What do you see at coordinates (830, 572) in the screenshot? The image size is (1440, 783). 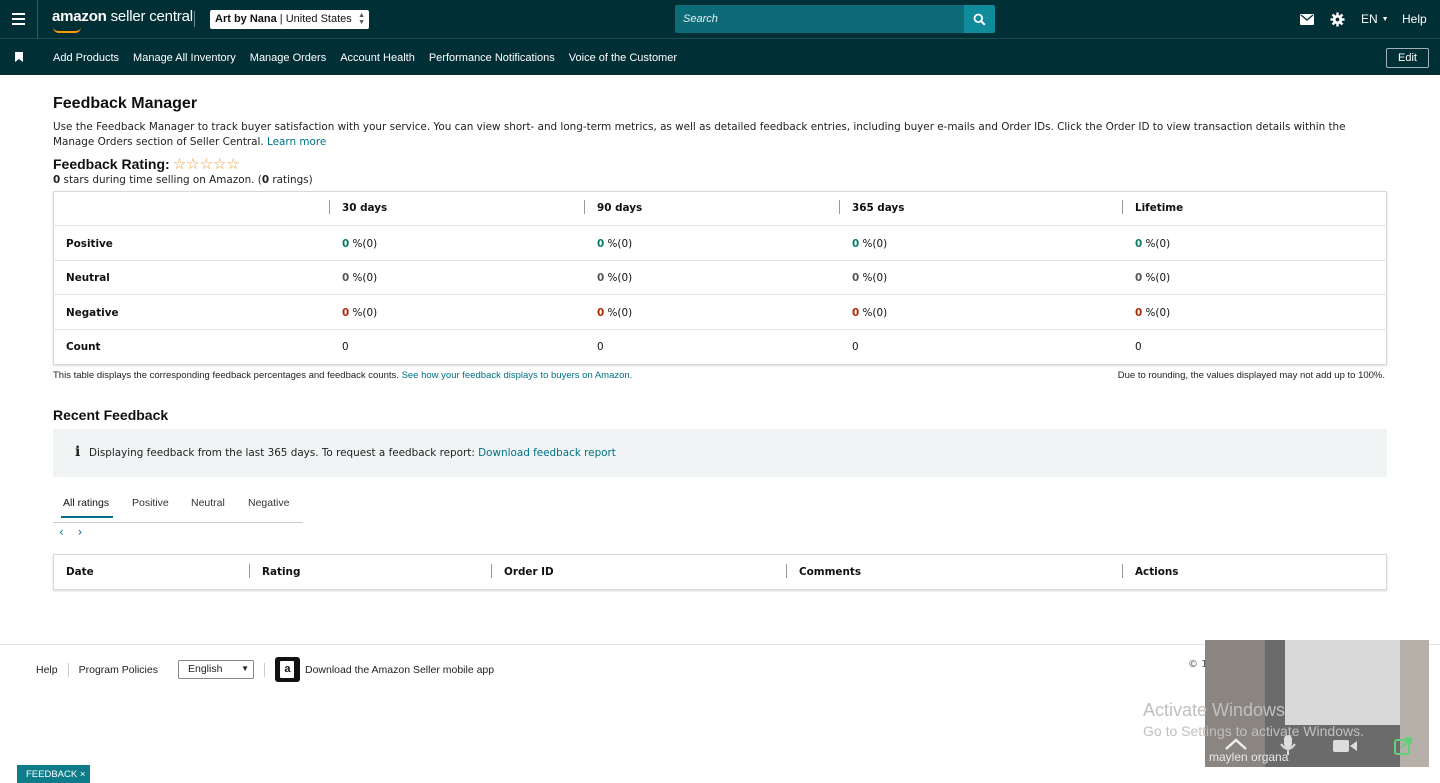 I see `column-header-comments: Comments` at bounding box center [830, 572].